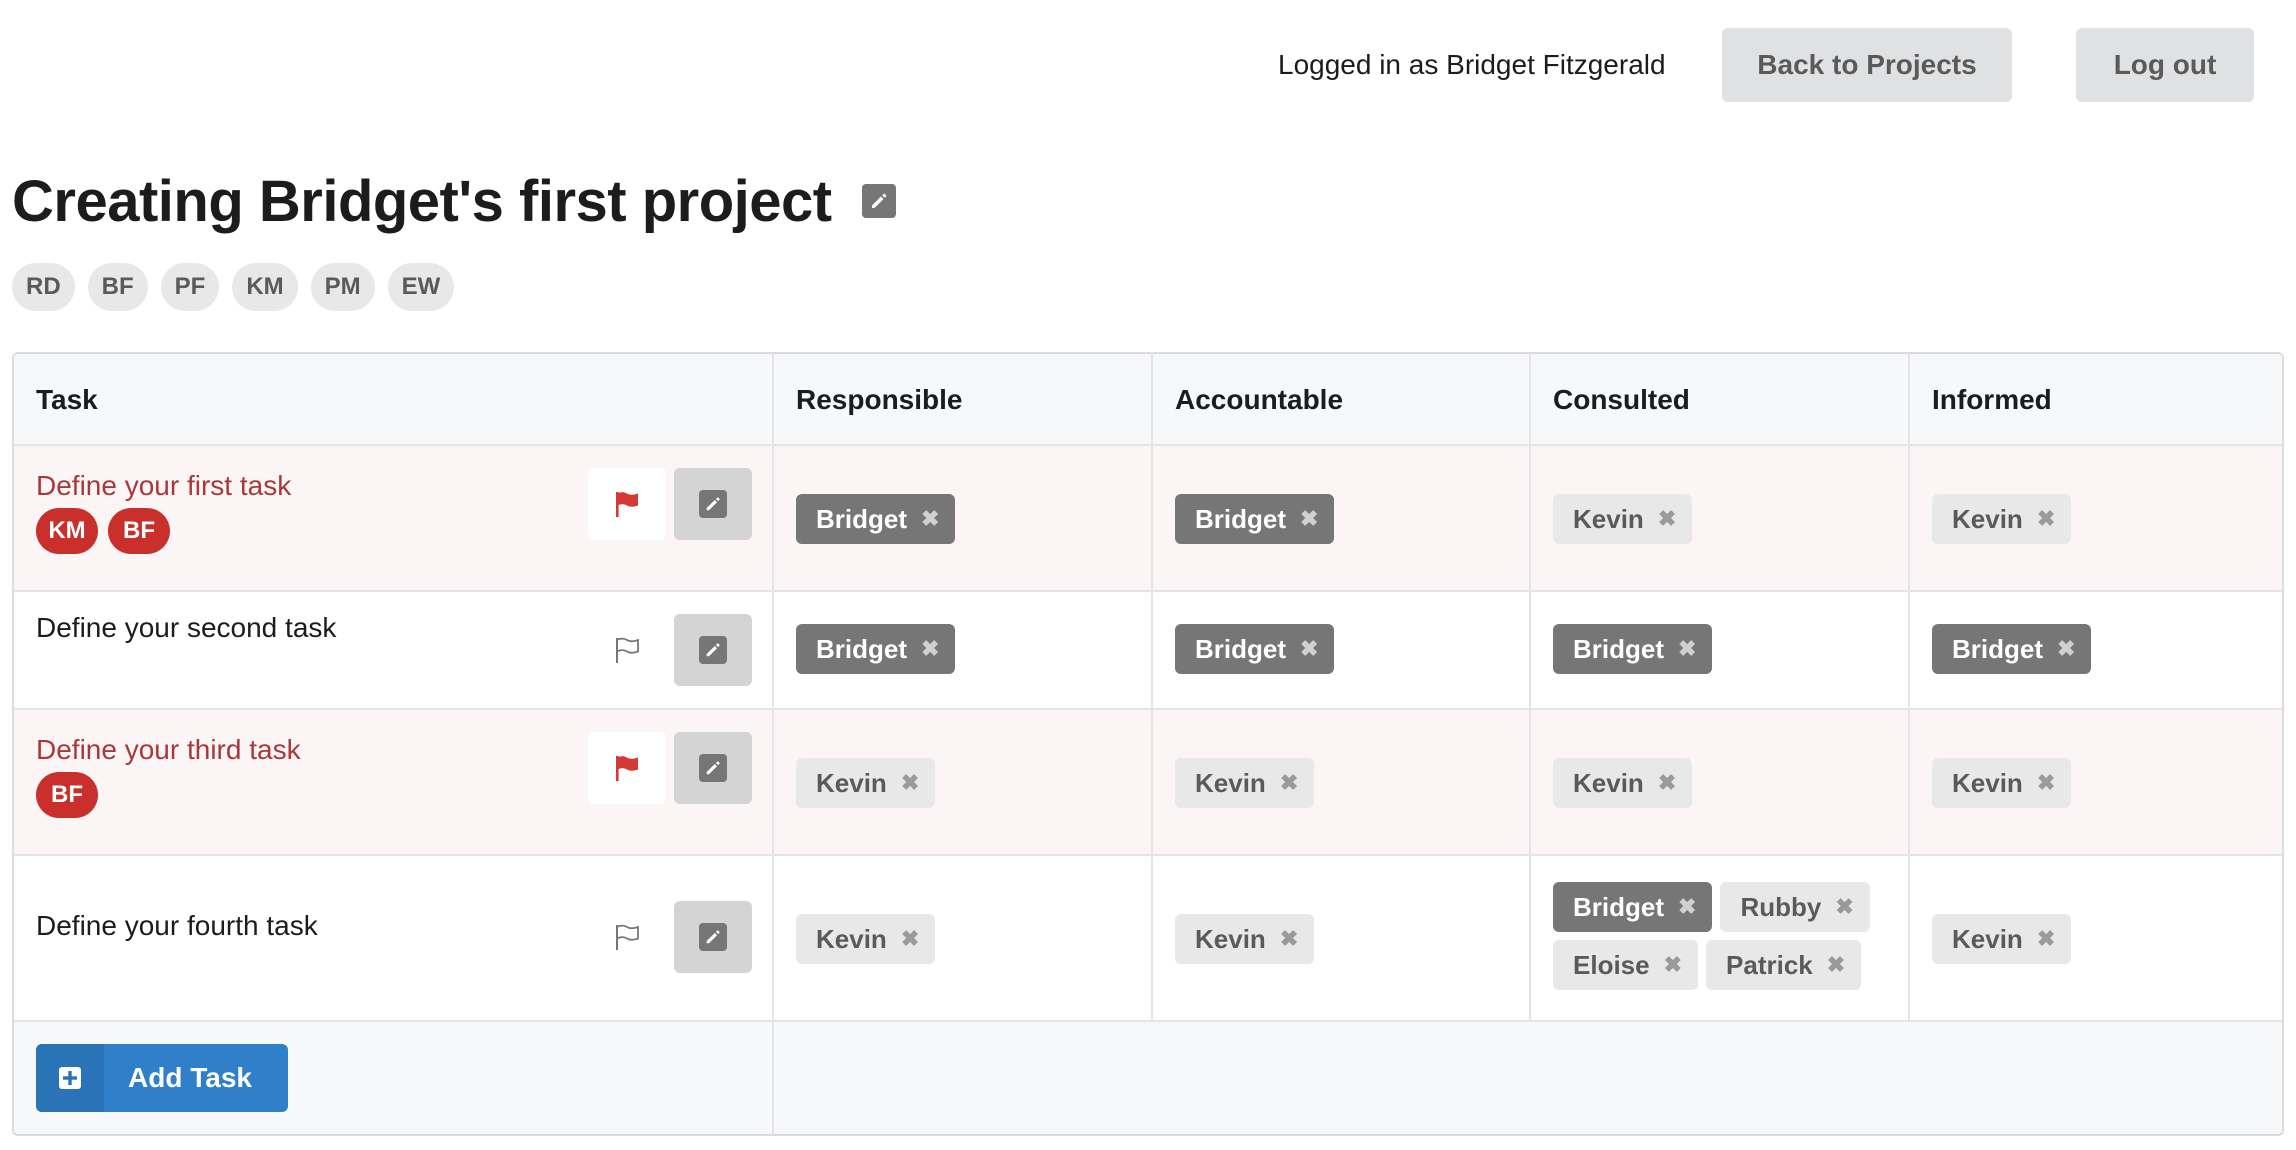 The image size is (2296, 1150). What do you see at coordinates (163, 486) in the screenshot?
I see `task-name: Define your first task` at bounding box center [163, 486].